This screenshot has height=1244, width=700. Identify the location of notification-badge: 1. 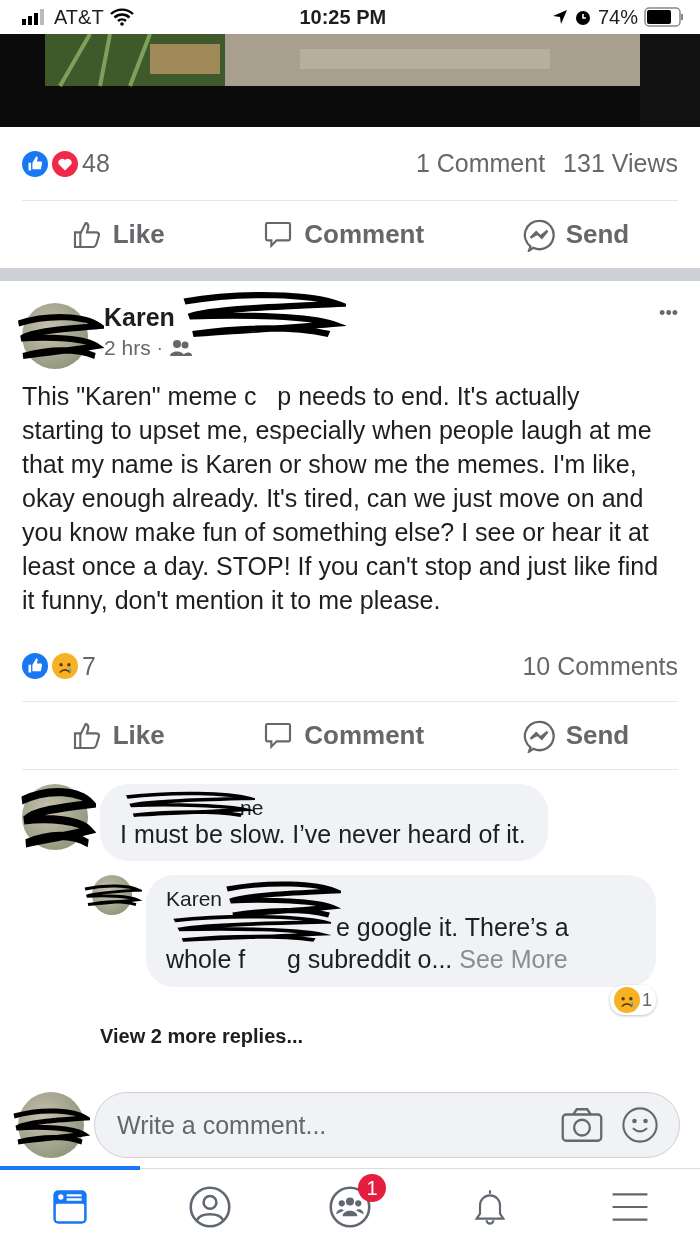
(372, 1188).